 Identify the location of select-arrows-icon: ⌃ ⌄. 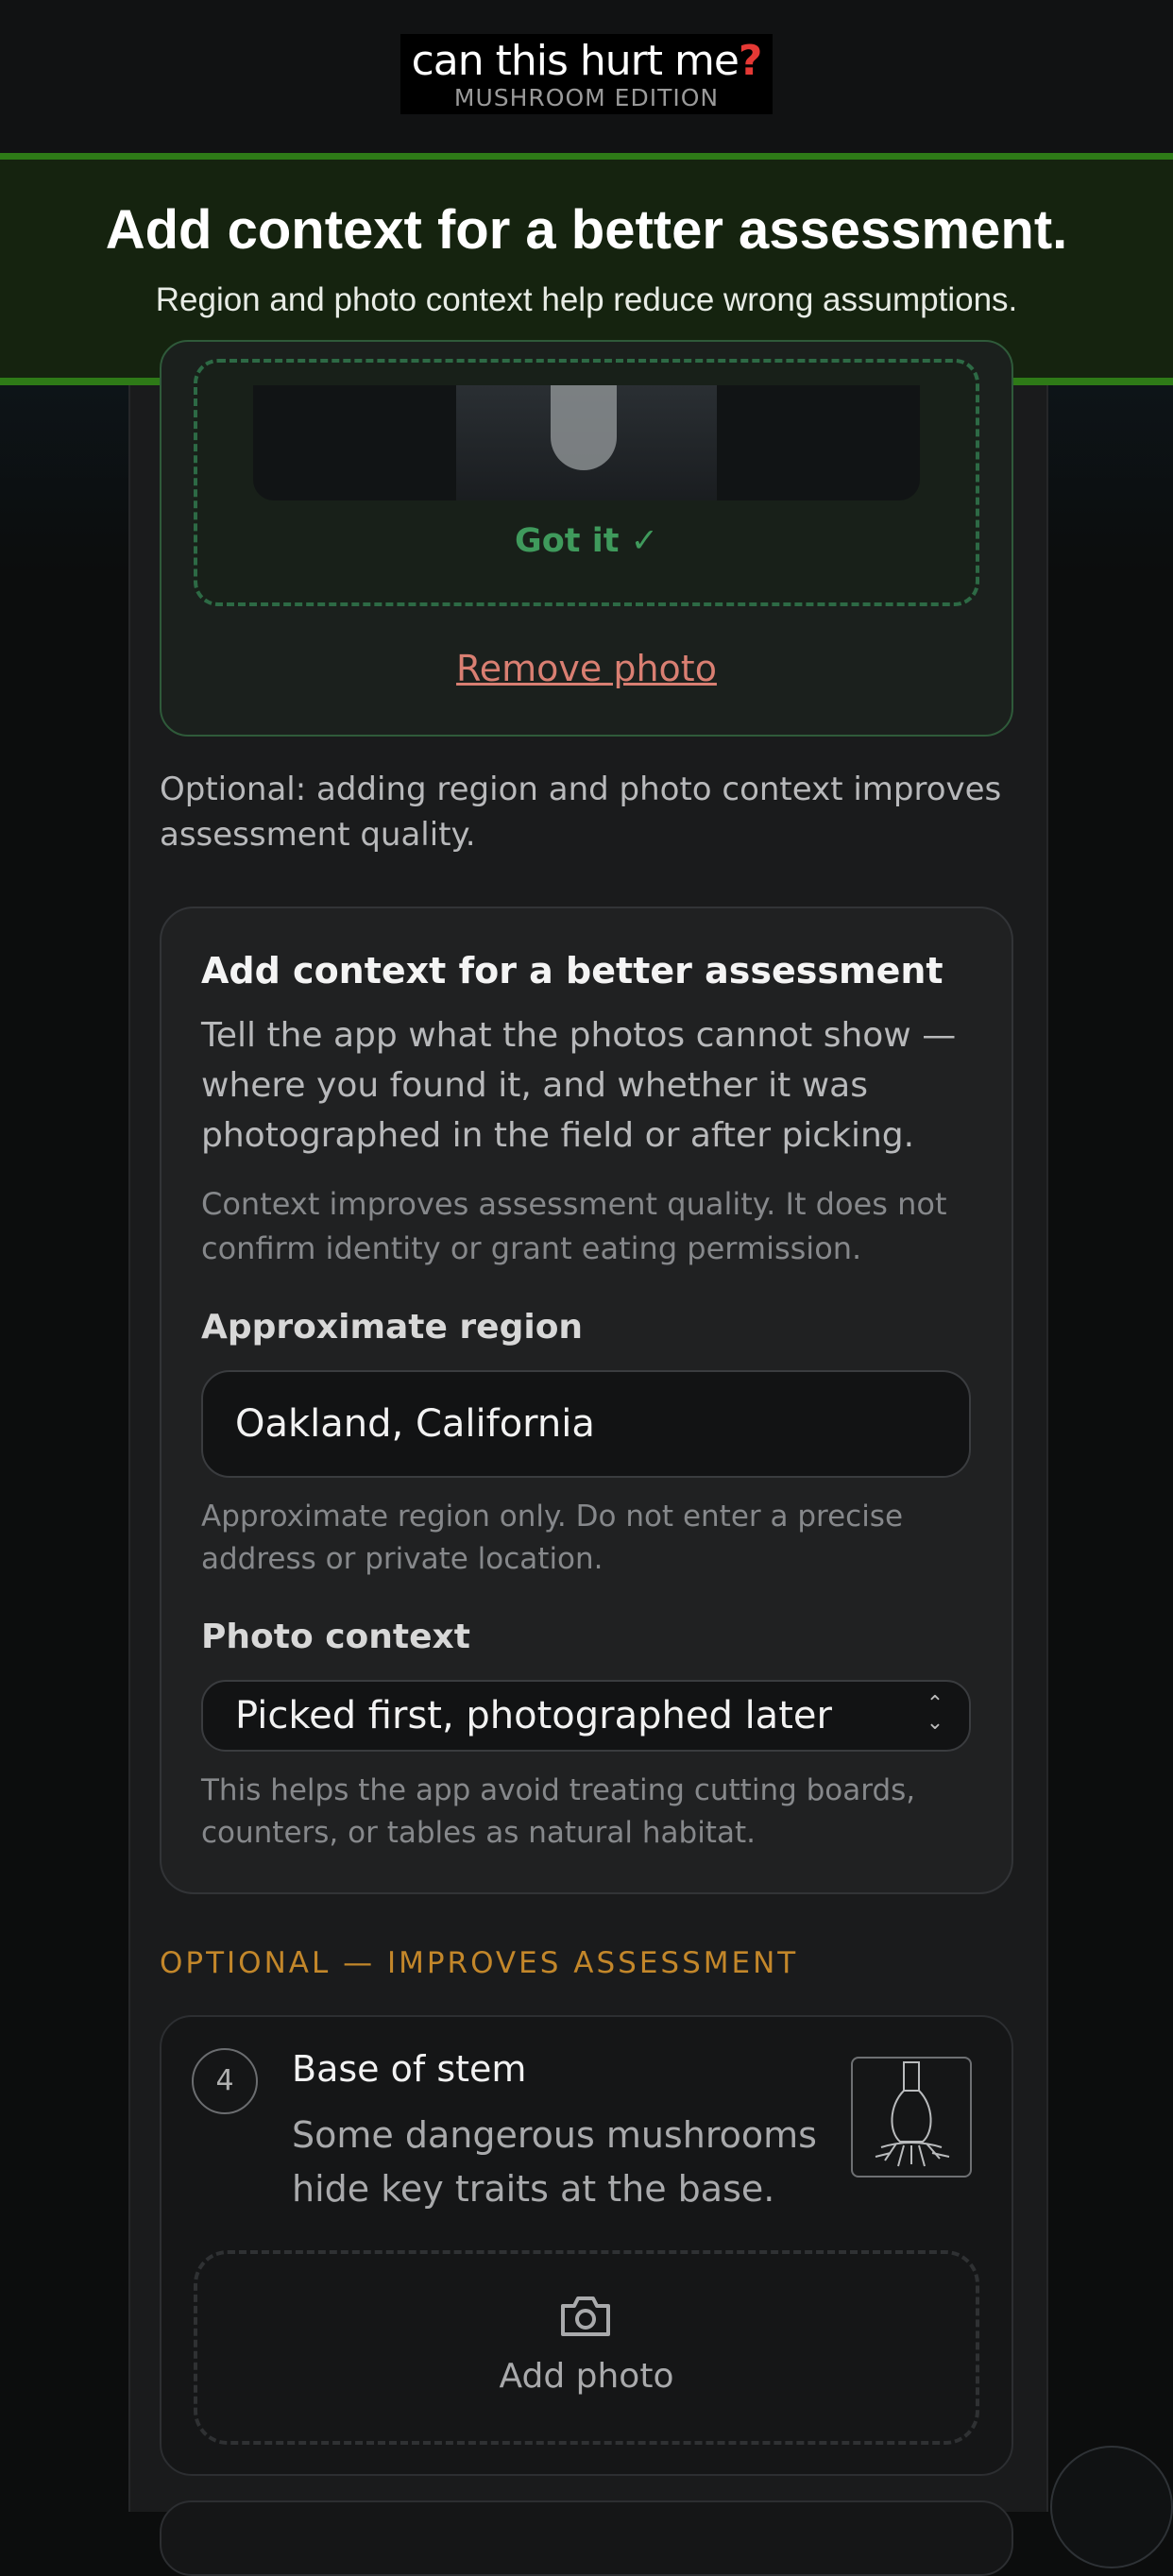
(935, 1713).